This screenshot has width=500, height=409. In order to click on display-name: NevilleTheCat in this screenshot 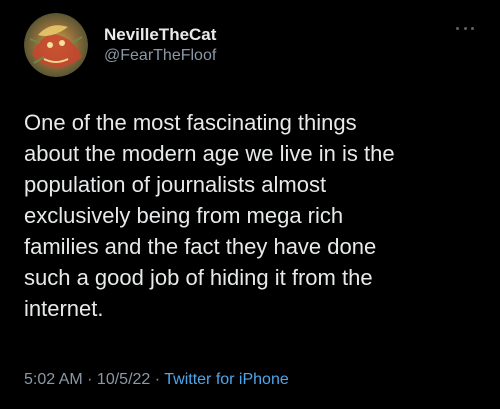, I will do `click(160, 35)`.